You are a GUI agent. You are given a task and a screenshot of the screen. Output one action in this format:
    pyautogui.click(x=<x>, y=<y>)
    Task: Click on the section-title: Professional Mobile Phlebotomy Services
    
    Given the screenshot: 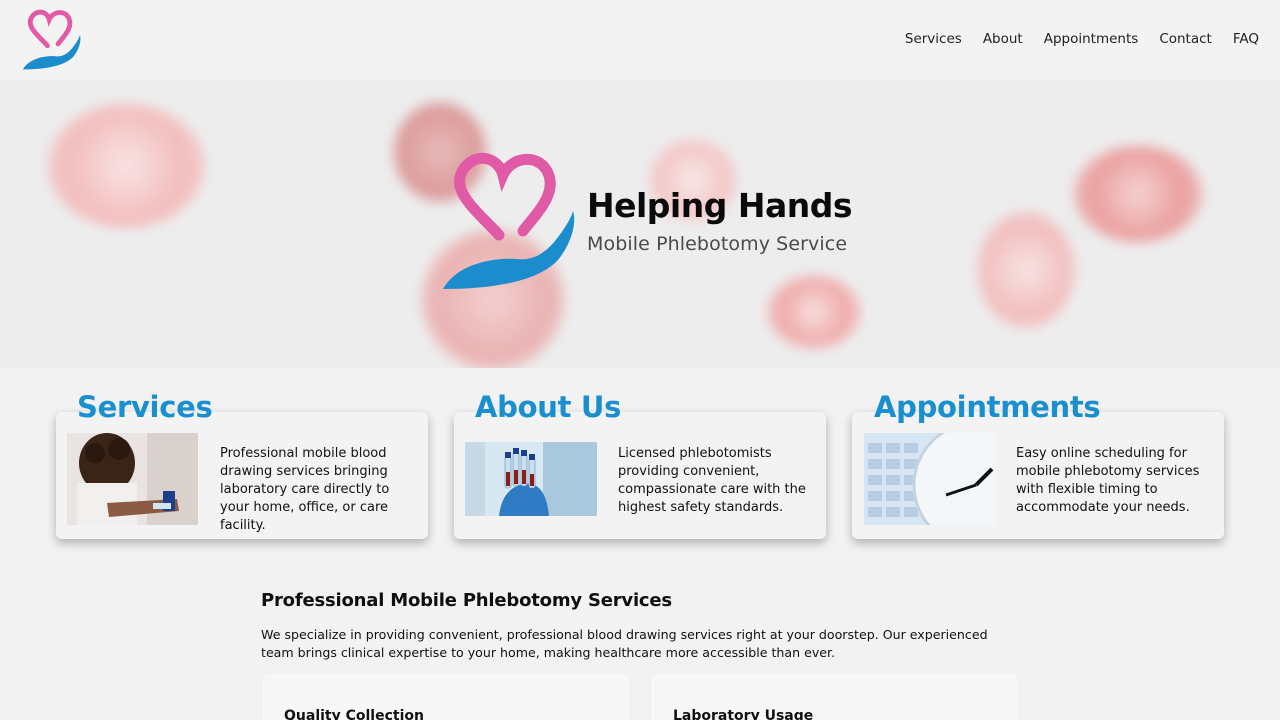 What is the action you would take?
    pyautogui.click(x=466, y=600)
    